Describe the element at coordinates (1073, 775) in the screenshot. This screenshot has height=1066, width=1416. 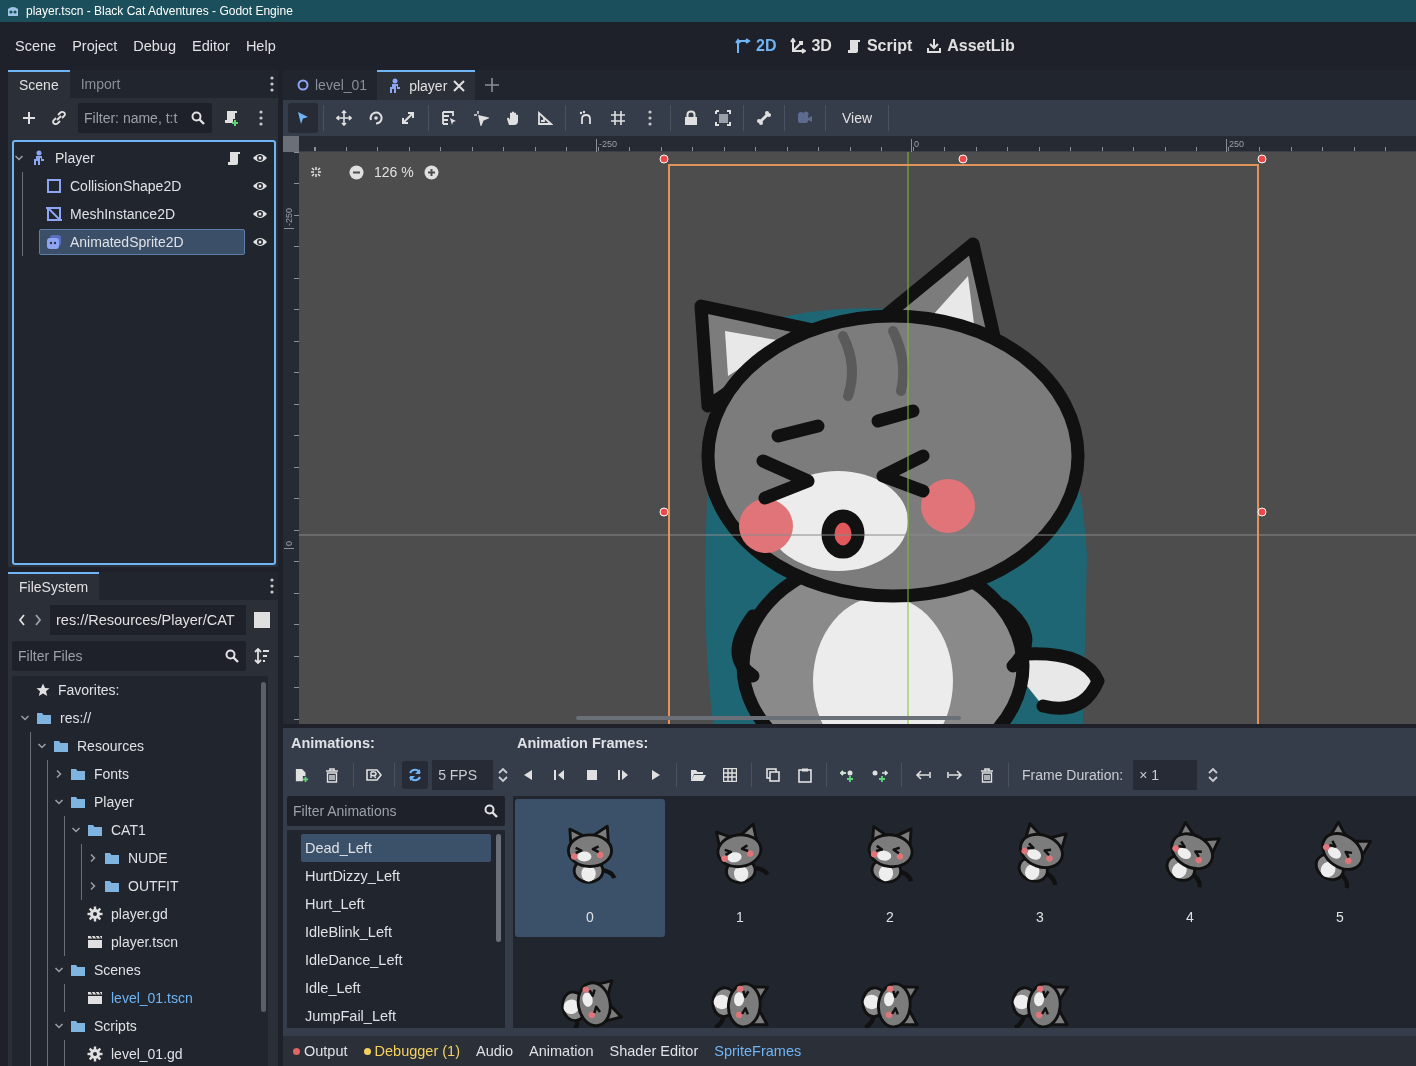
I see `frame-duration-label: Frame Duration:` at that location.